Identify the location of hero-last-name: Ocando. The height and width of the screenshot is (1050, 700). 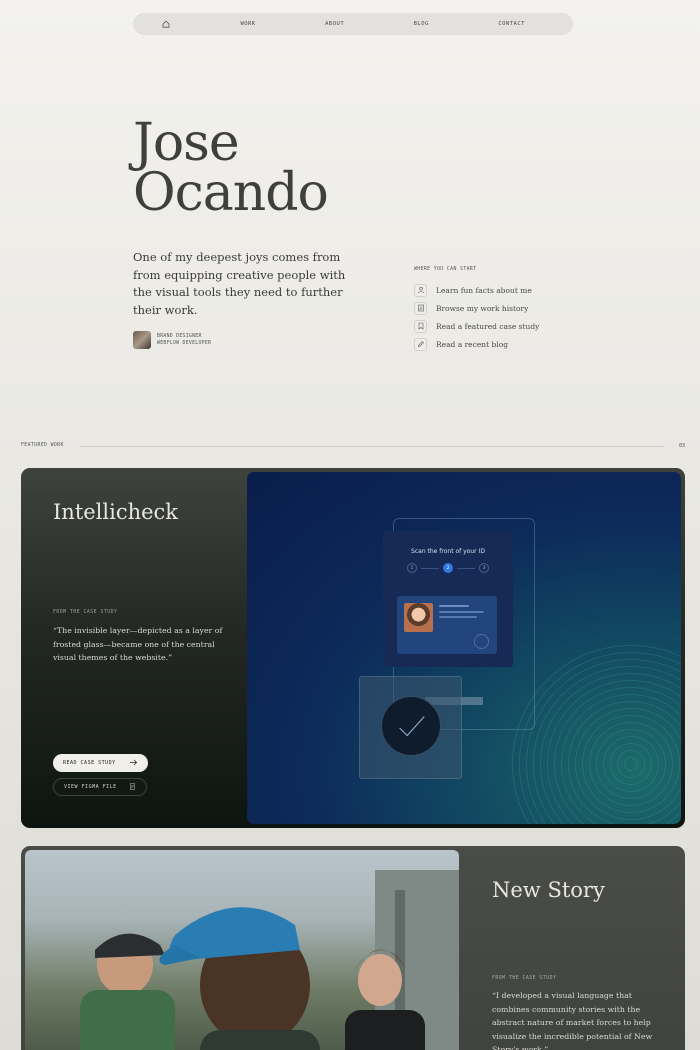
(231, 193).